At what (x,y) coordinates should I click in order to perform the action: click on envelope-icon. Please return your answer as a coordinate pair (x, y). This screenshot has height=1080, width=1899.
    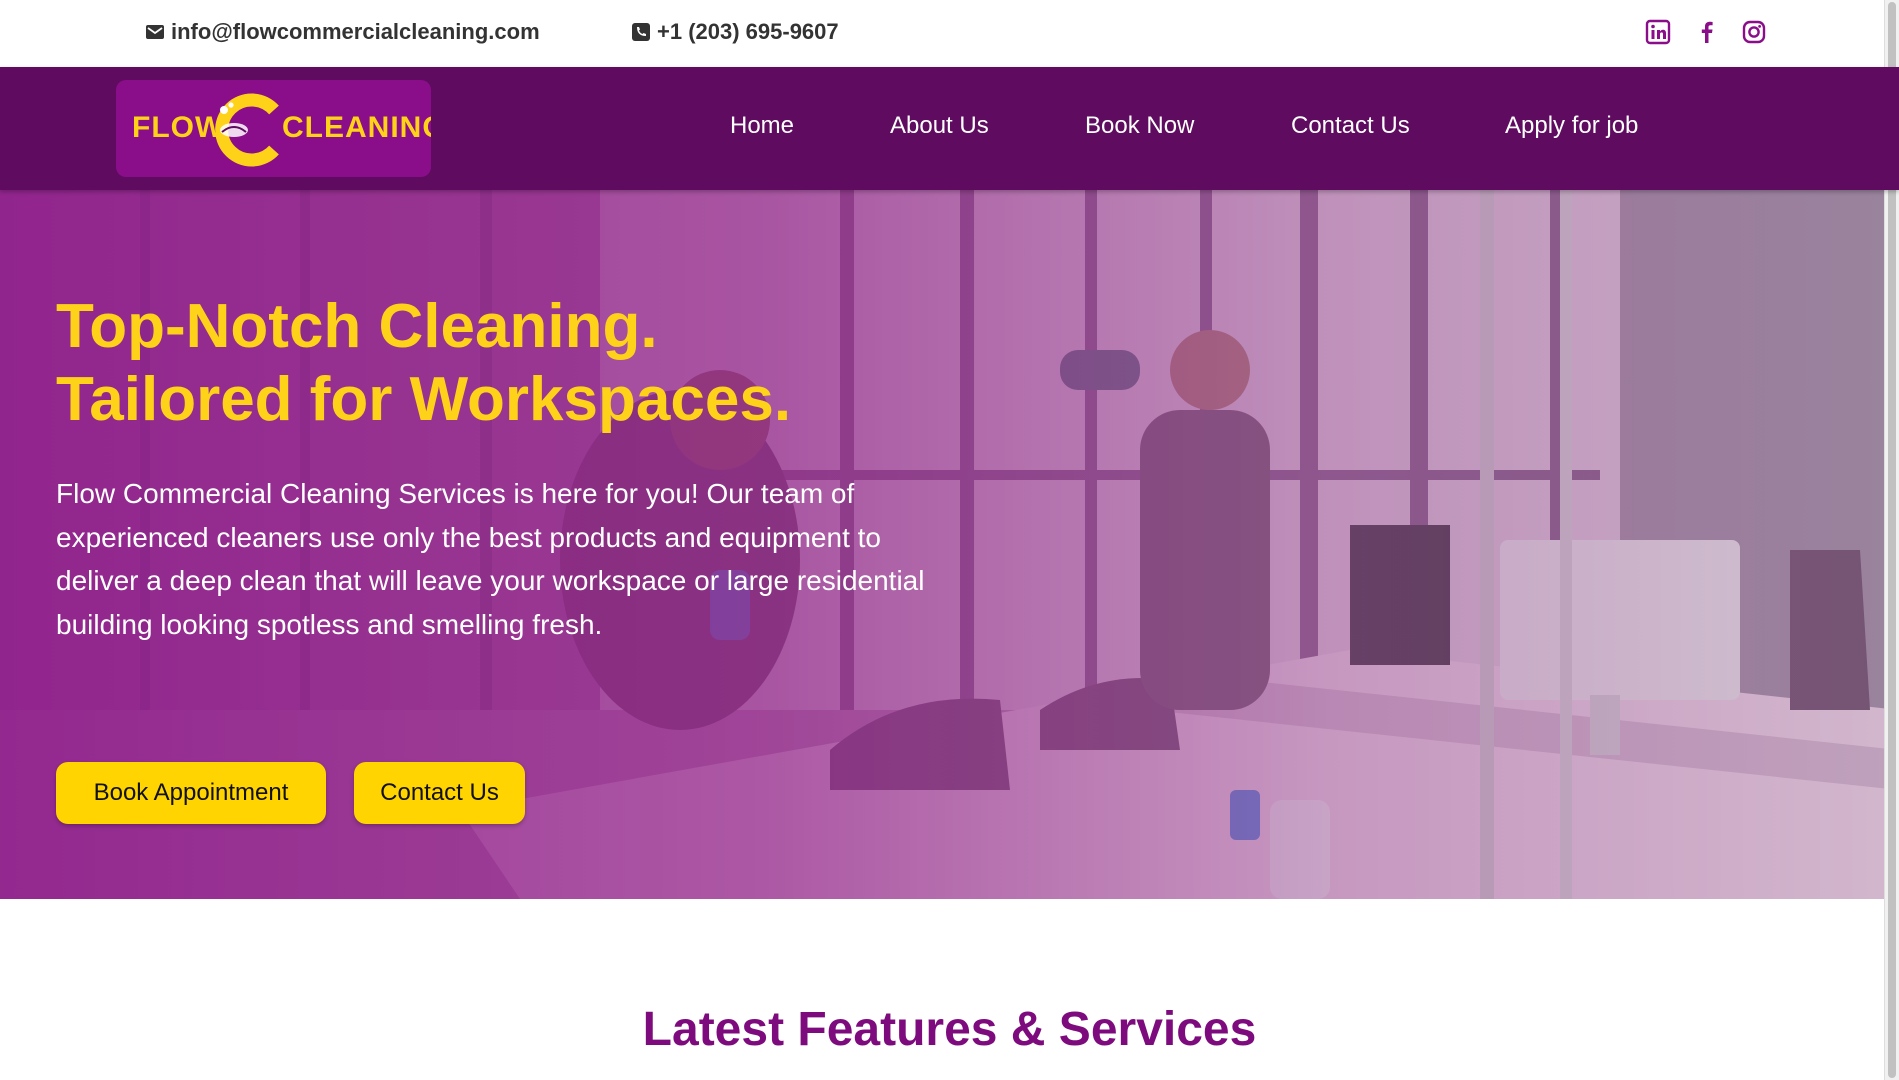
    Looking at the image, I should click on (155, 32).